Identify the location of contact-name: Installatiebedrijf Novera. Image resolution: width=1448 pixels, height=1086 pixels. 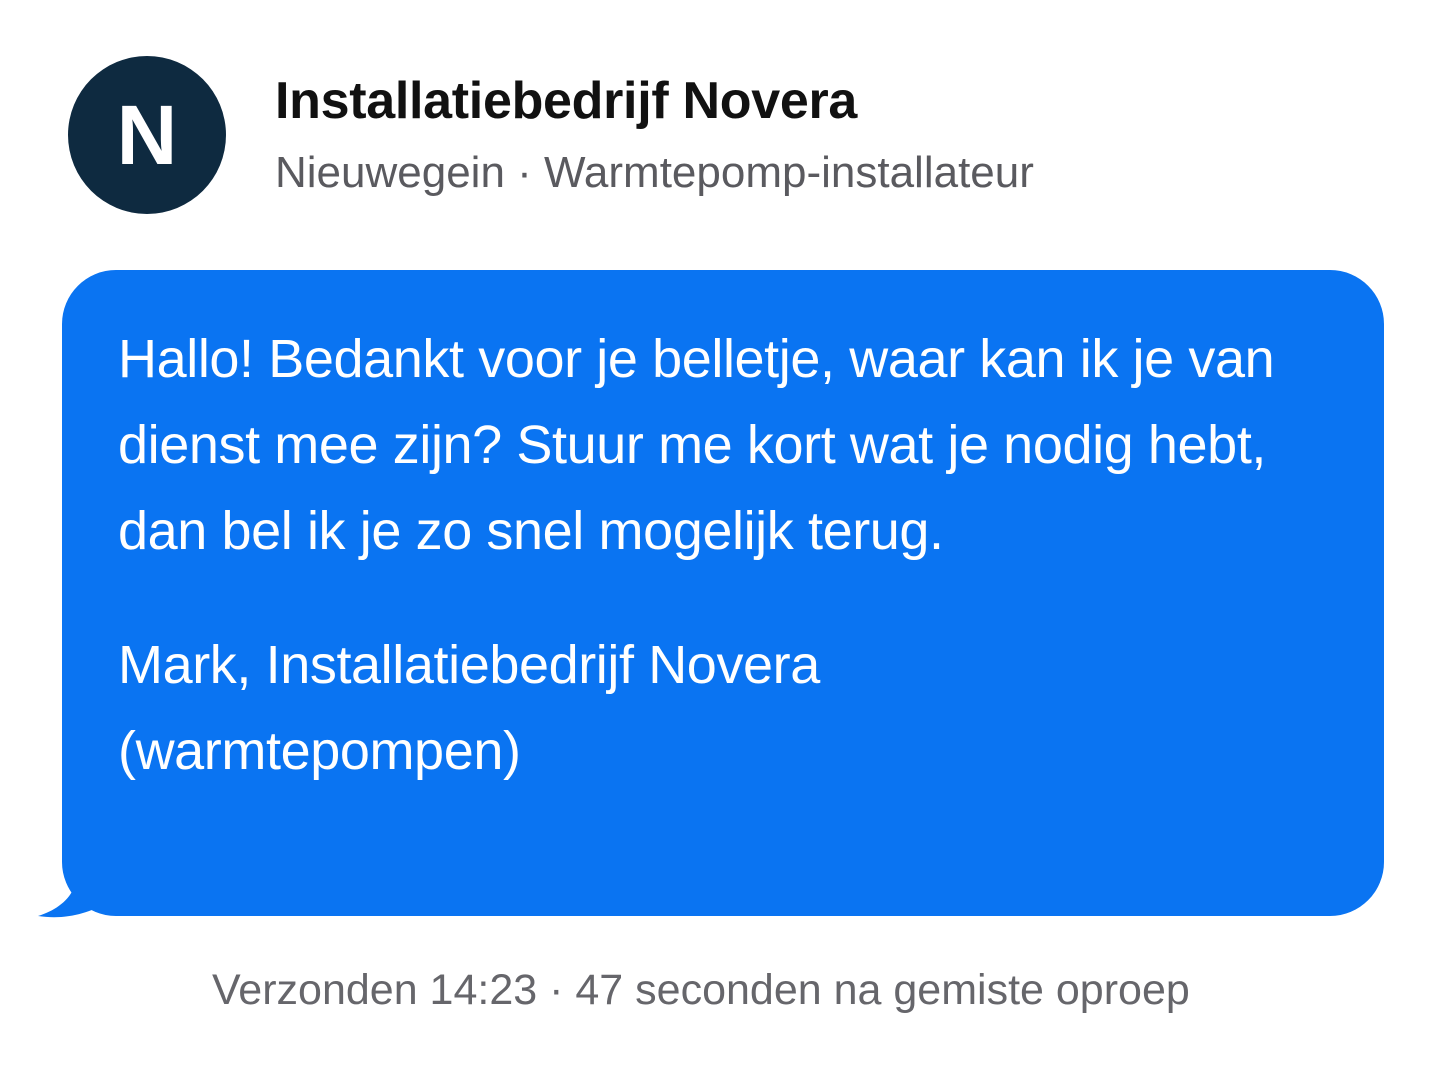
(654, 101).